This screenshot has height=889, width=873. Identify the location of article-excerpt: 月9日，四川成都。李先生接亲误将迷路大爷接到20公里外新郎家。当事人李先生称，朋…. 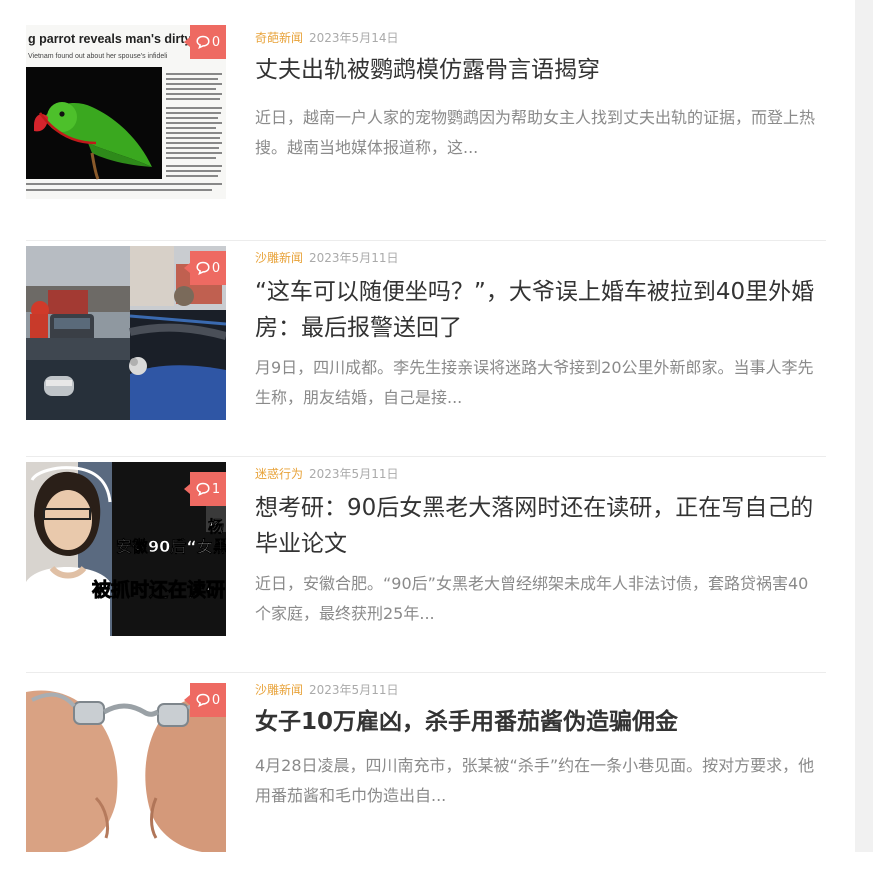
(534, 382).